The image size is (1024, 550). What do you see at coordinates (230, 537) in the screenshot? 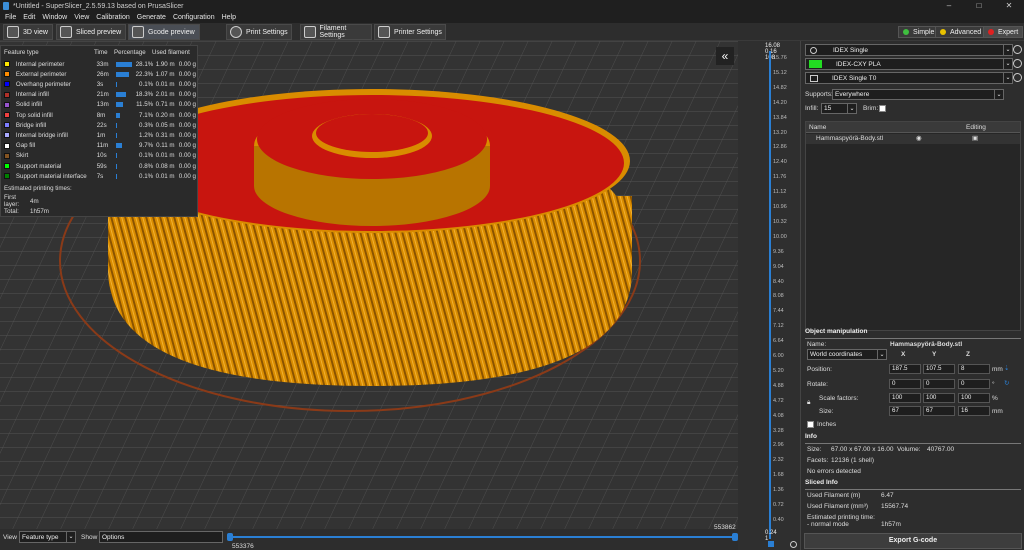
I see `move-slider-left-thumb` at bounding box center [230, 537].